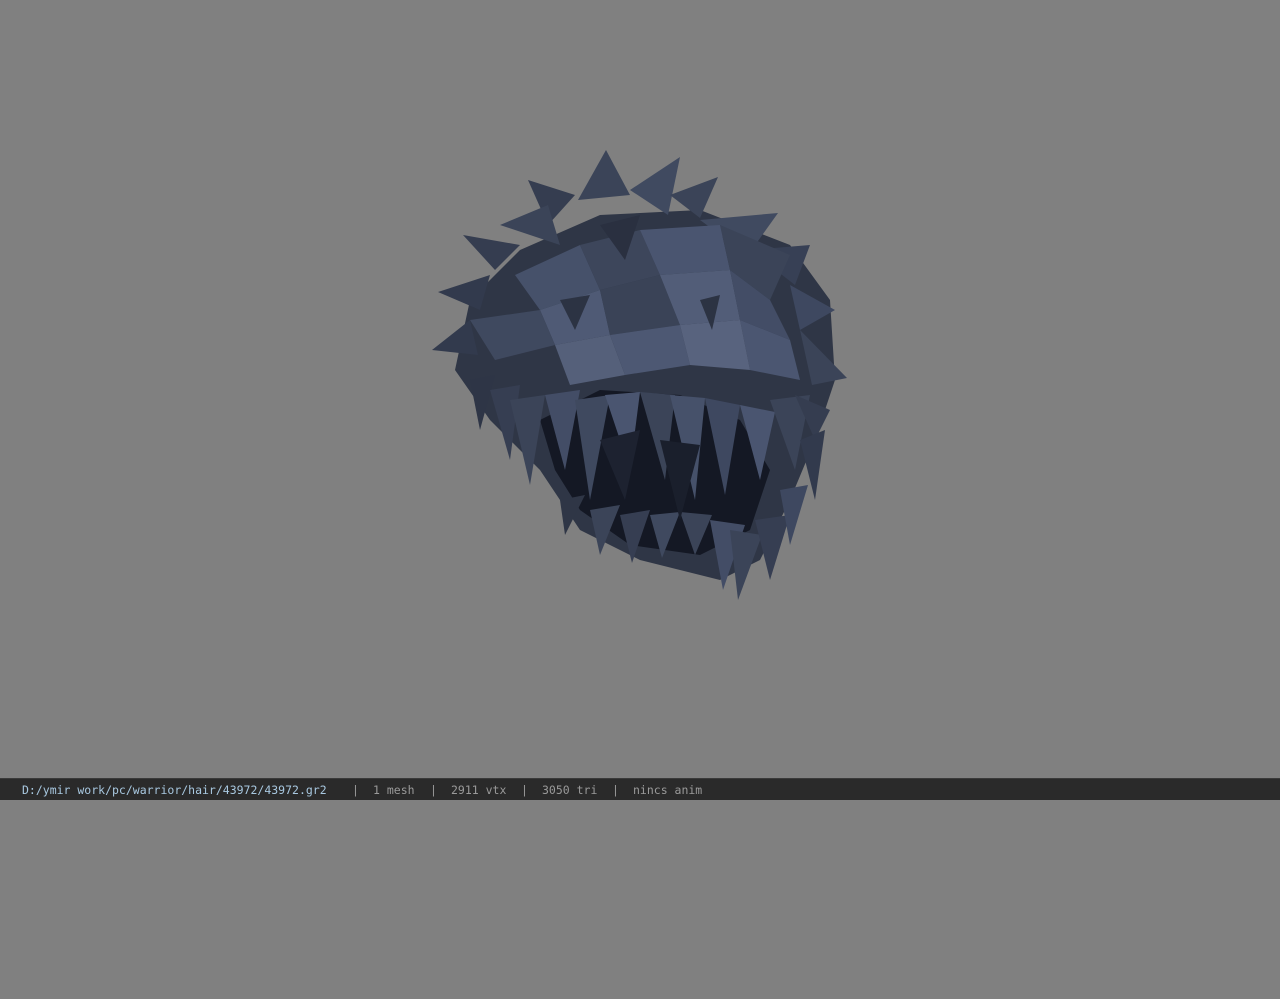  I want to click on hair-model-render, so click(639, 375).